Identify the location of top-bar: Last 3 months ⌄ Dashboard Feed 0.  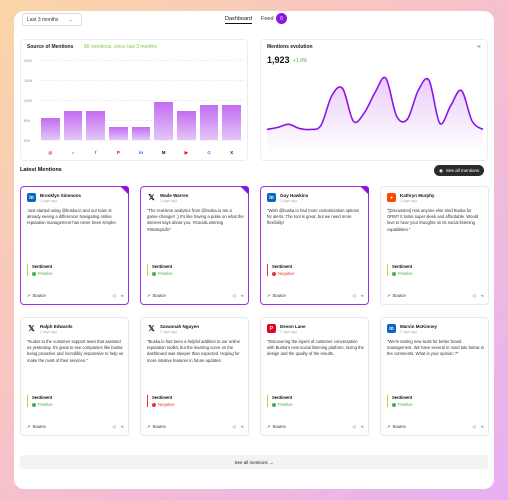
(254, 22).